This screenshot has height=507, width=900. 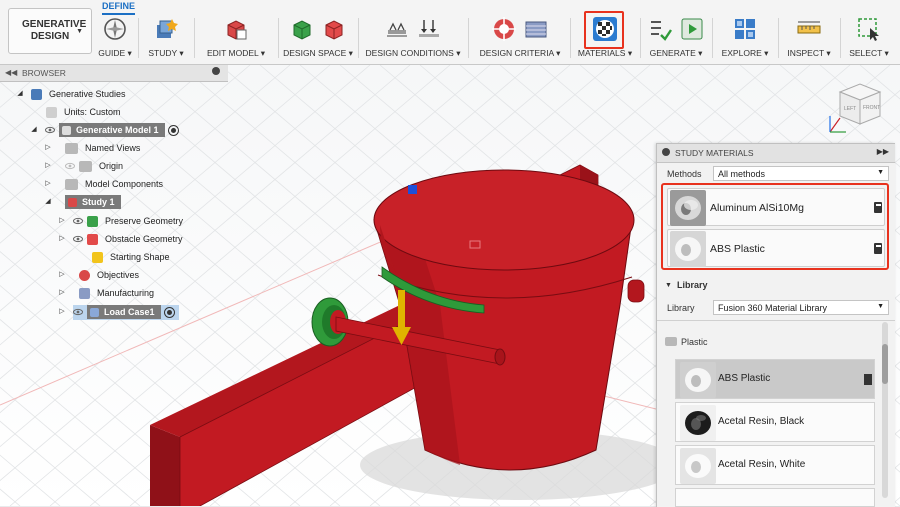 I want to click on design-conditions-label: DESIGN CONDITIONS ▾, so click(x=413, y=53).